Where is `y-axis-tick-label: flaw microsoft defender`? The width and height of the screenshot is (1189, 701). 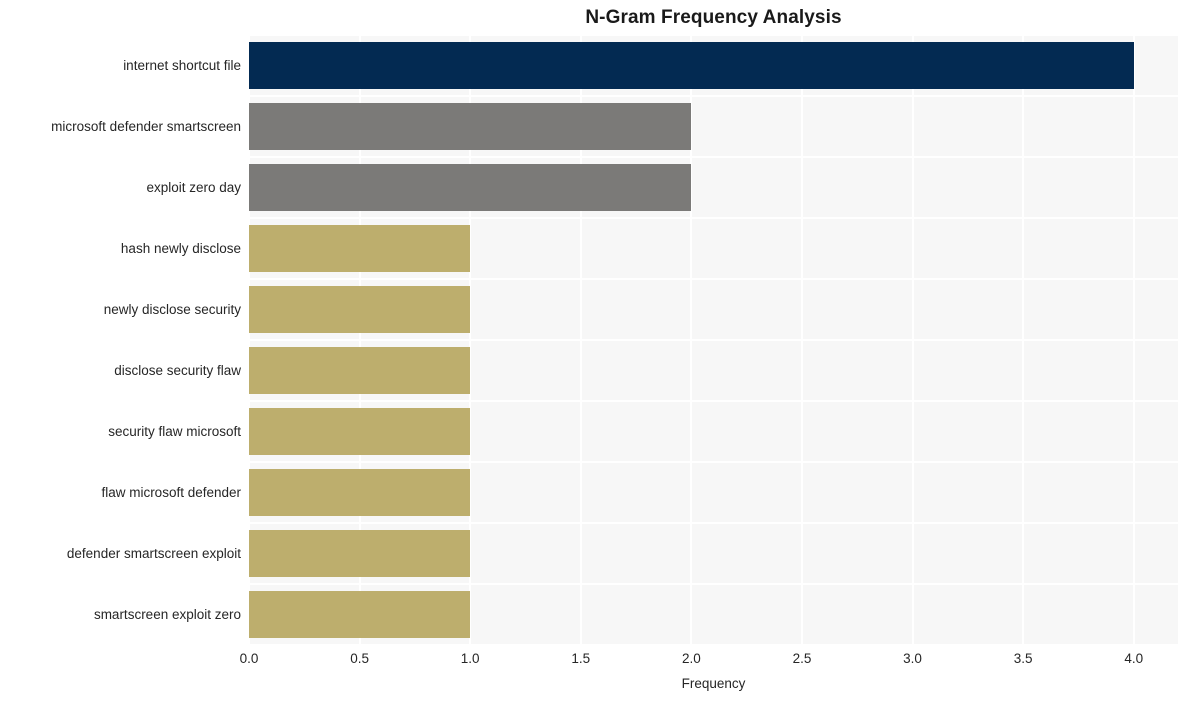
y-axis-tick-label: flaw microsoft defender is located at coordinates (171, 492).